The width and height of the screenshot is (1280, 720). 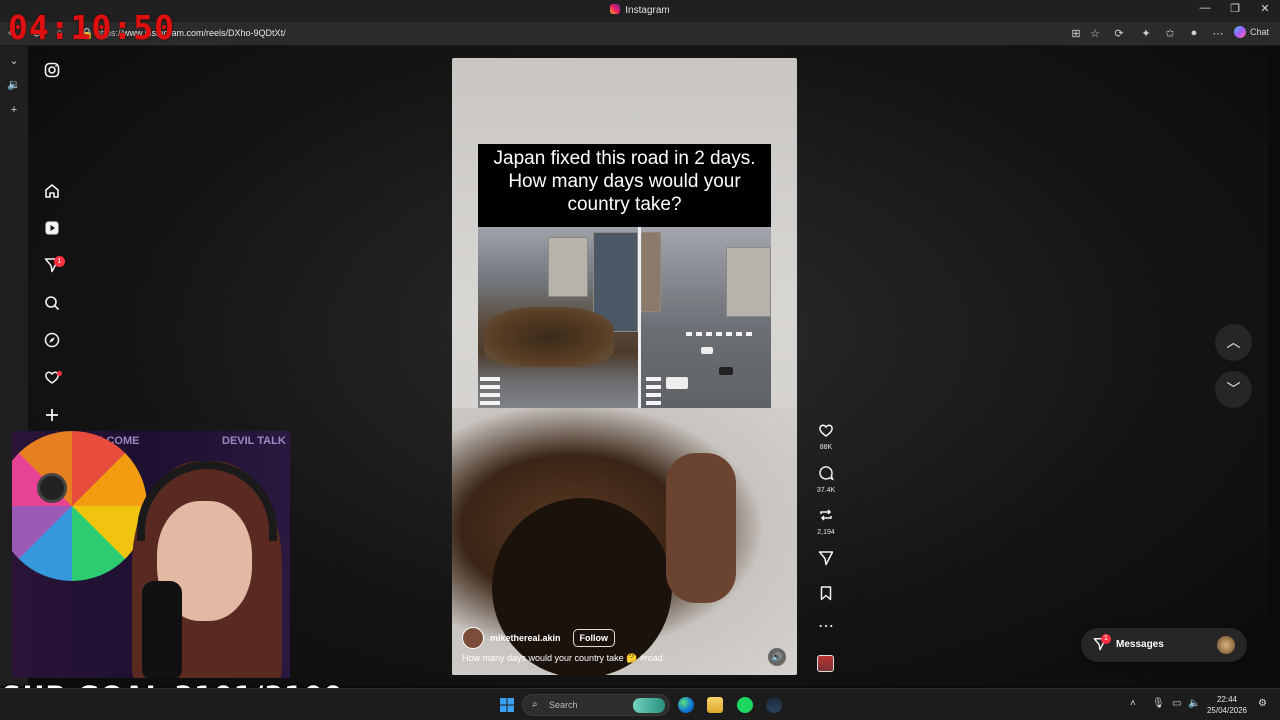 What do you see at coordinates (1133, 703) in the screenshot?
I see `show-hidden-icons-icon: ˄` at bounding box center [1133, 703].